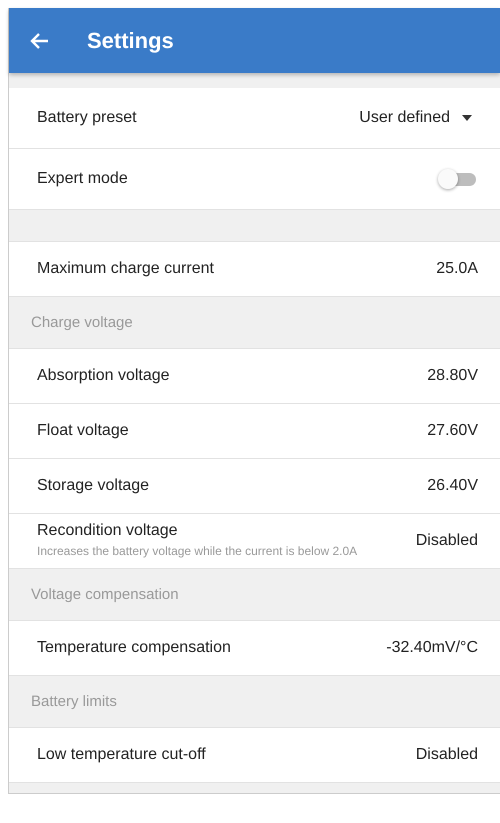 The height and width of the screenshot is (823, 500). What do you see at coordinates (197, 551) in the screenshot?
I see `setting-description: Increases the battery voltage while the current is below 2.0A` at bounding box center [197, 551].